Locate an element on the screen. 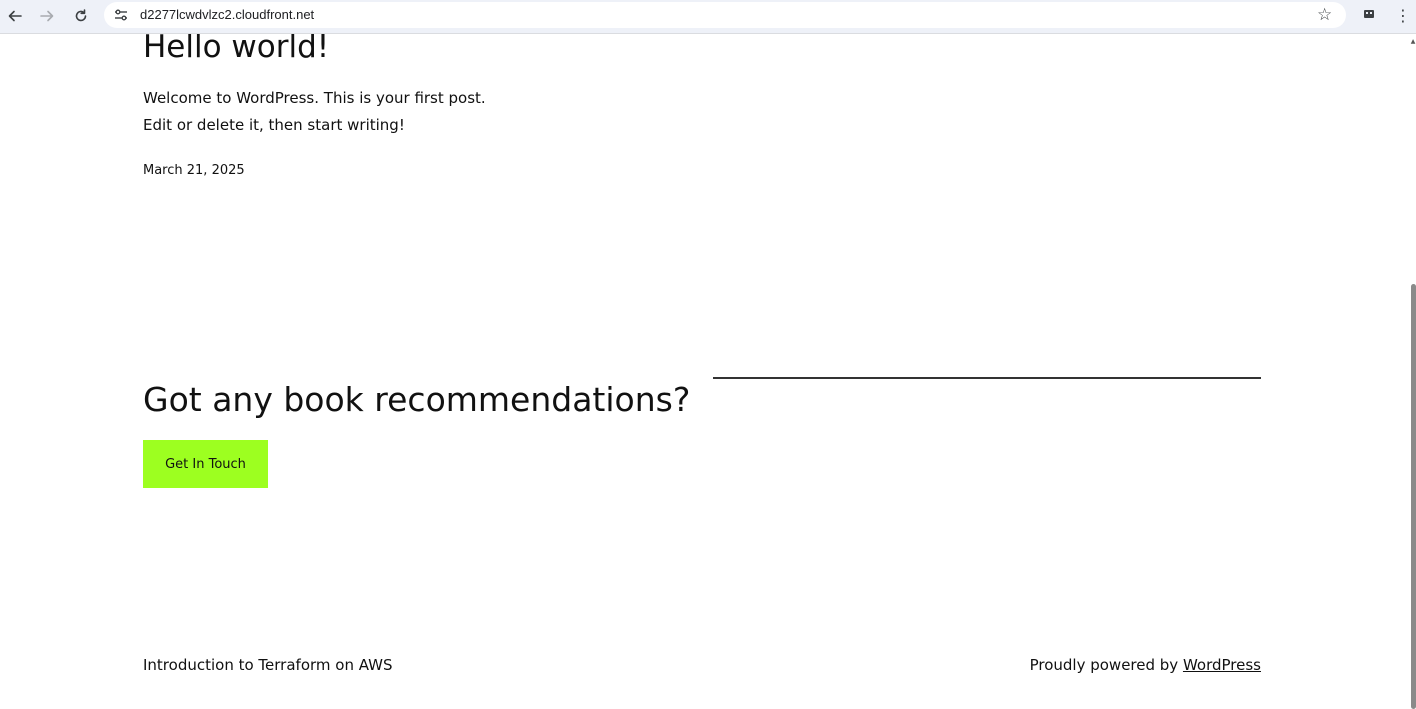 This screenshot has height=709, width=1416. address-bar: d2277lcwdvlzc2.cloudfront.net ☆ is located at coordinates (725, 15).